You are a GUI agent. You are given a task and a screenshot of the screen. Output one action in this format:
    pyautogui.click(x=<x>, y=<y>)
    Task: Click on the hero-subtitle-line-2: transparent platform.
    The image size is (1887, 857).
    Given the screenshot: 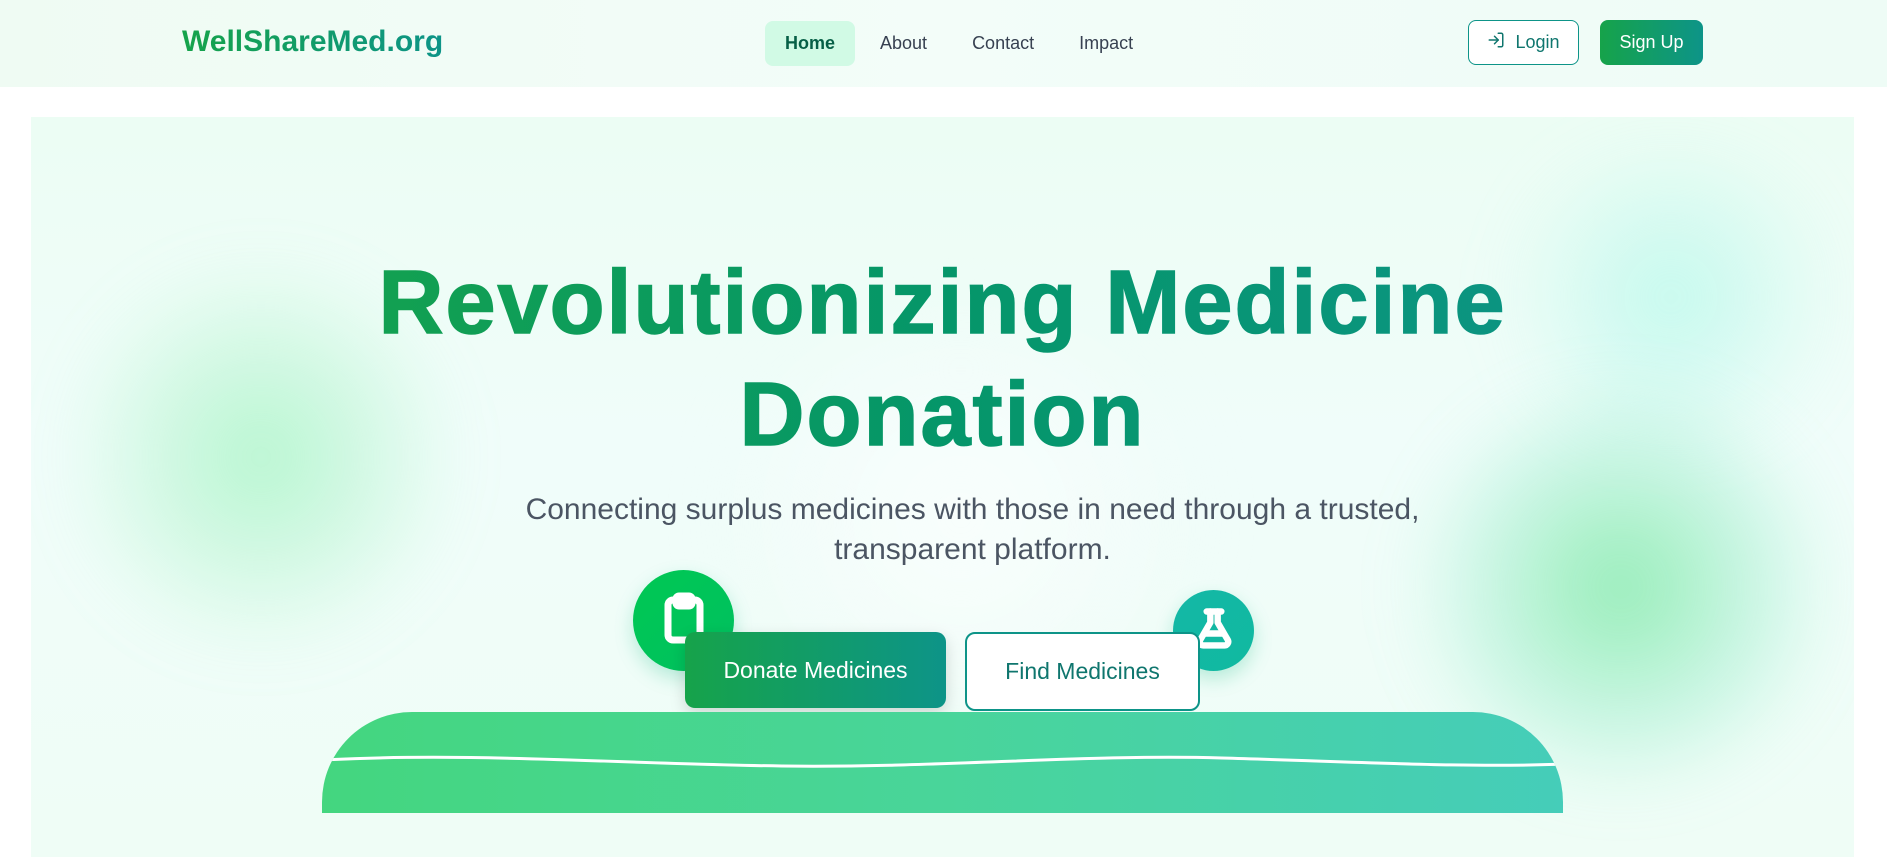 What is the action you would take?
    pyautogui.click(x=972, y=549)
    